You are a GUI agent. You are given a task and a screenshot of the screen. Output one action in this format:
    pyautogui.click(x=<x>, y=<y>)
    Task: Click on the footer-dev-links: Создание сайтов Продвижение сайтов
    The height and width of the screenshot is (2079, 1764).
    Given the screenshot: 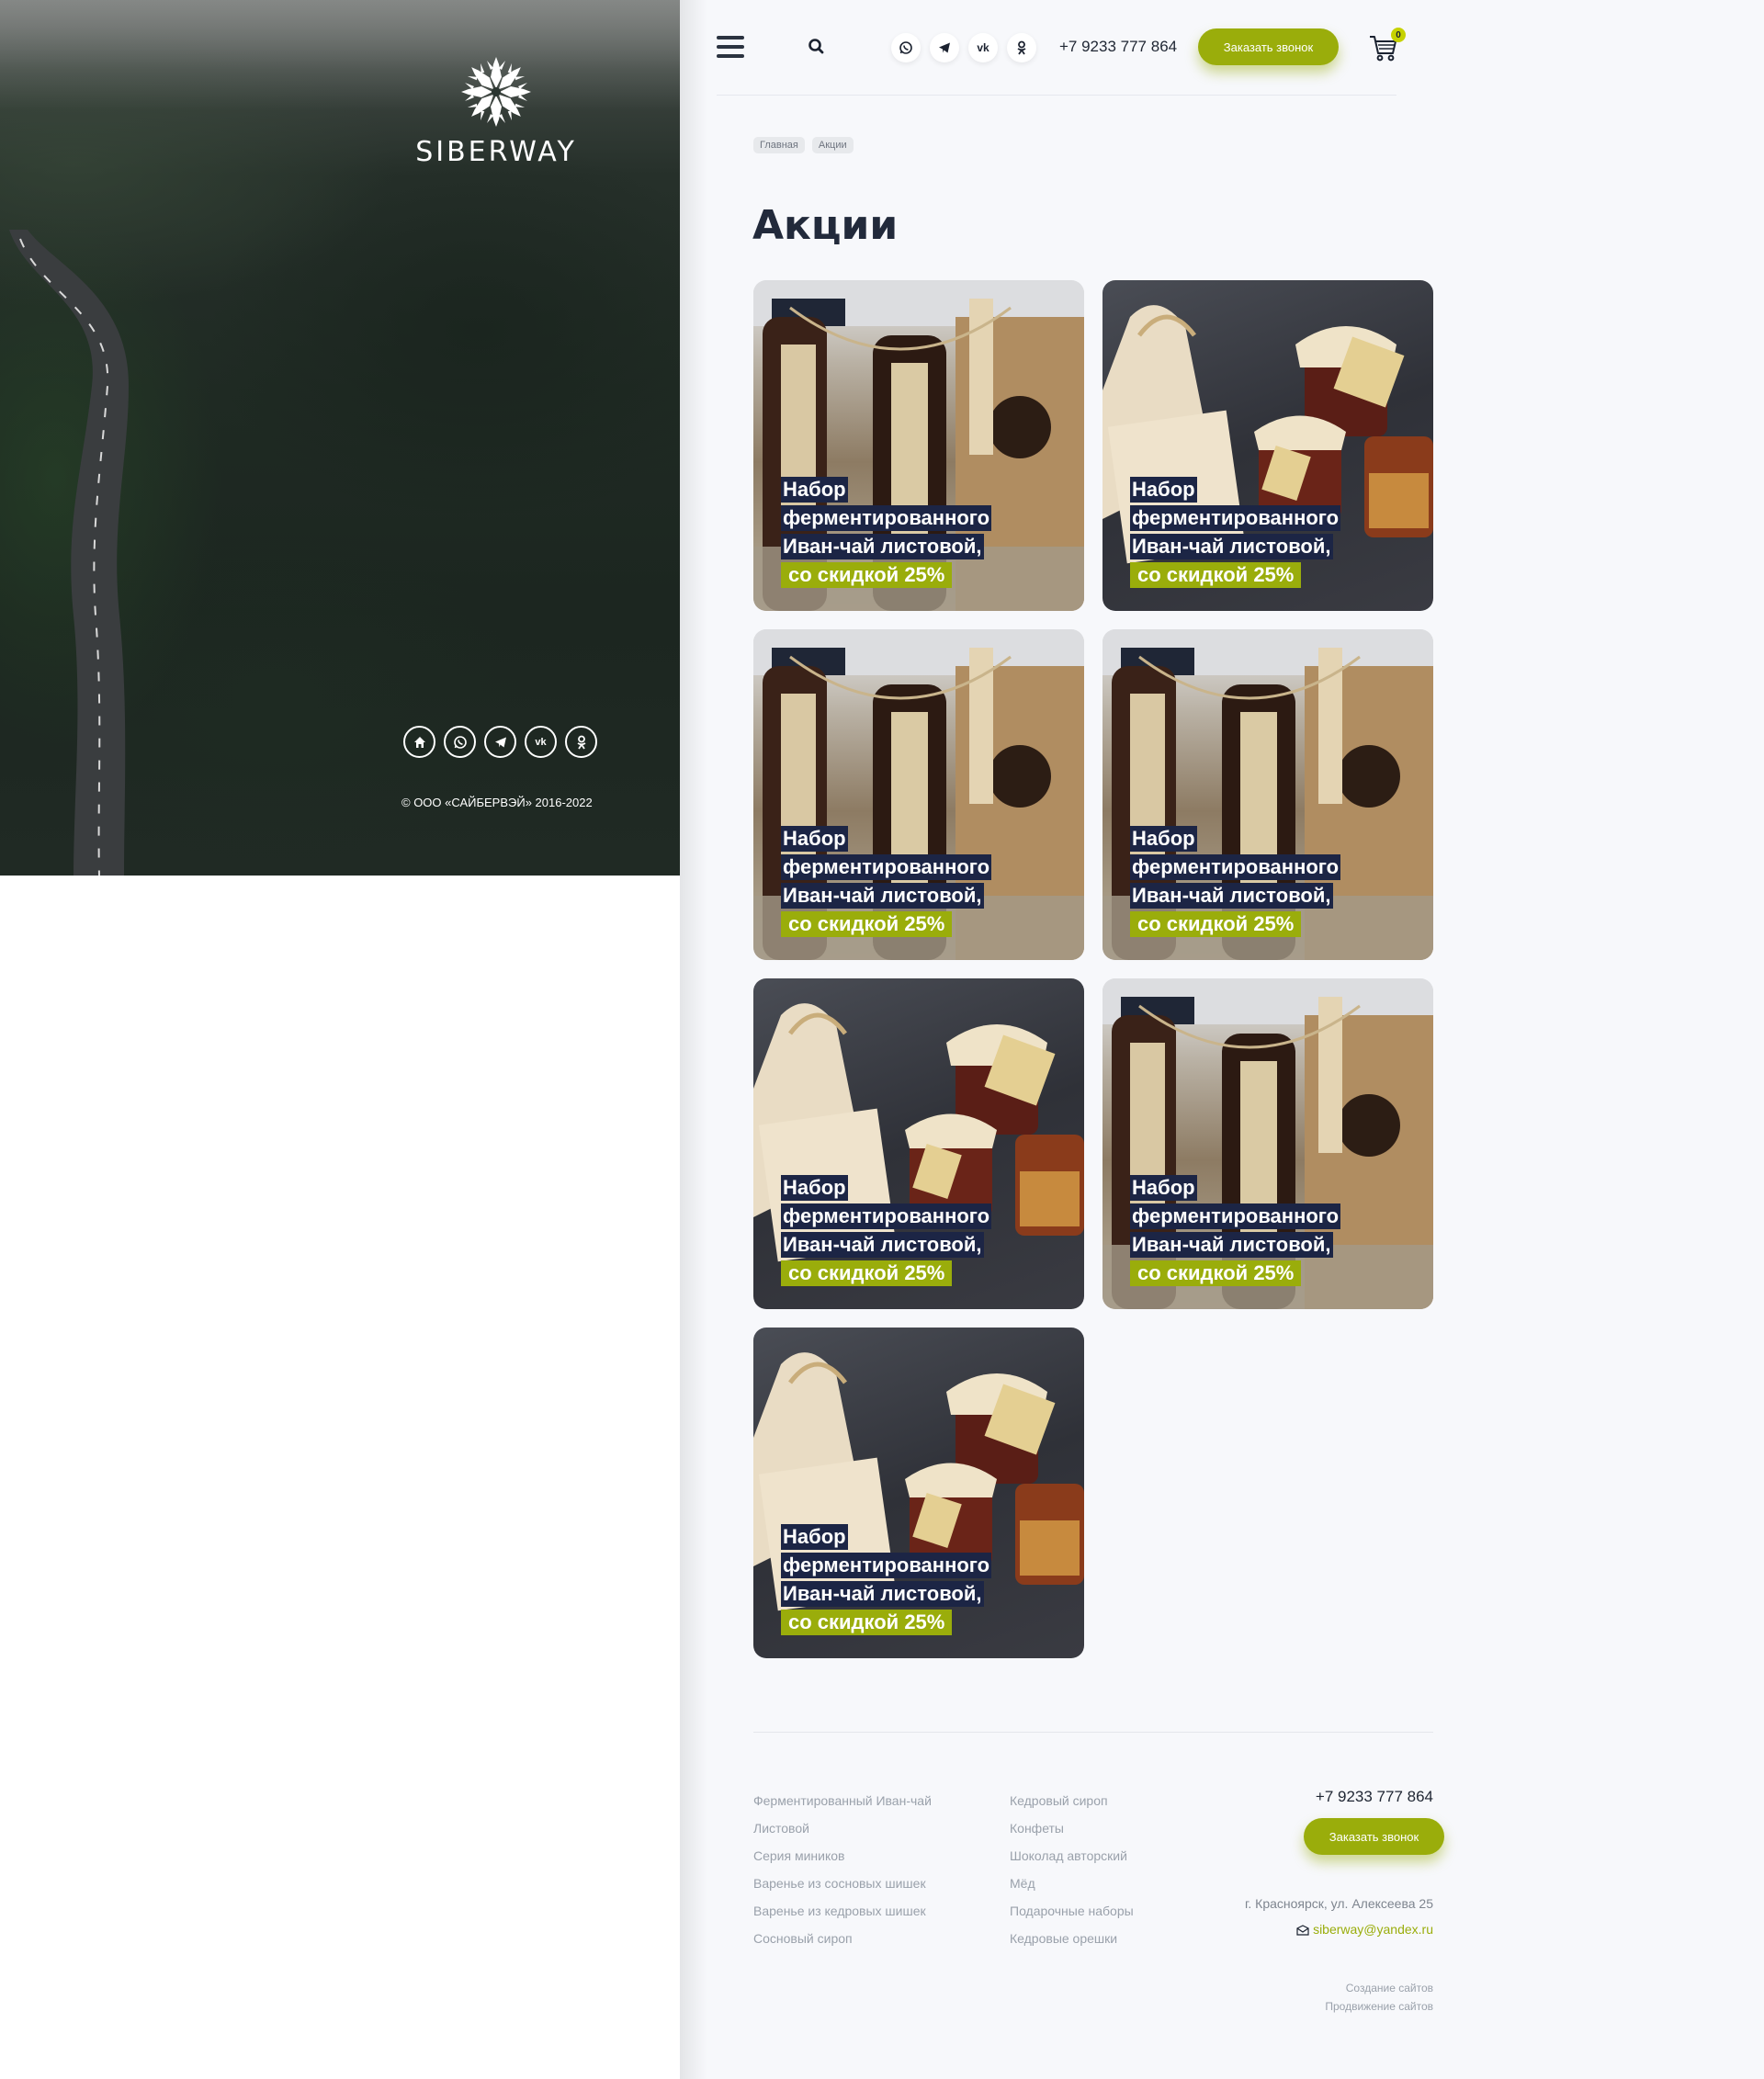 What is the action you would take?
    pyautogui.click(x=1313, y=1997)
    